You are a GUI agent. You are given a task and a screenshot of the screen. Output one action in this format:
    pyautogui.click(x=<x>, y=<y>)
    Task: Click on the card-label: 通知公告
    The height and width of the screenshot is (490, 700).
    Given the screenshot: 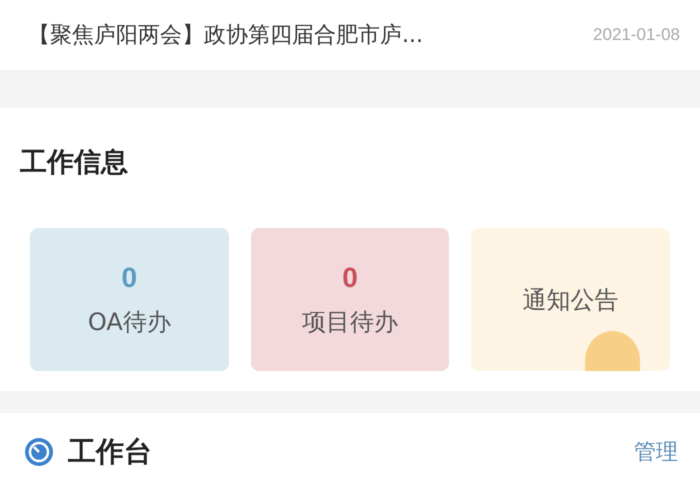 What is the action you would take?
    pyautogui.click(x=570, y=300)
    